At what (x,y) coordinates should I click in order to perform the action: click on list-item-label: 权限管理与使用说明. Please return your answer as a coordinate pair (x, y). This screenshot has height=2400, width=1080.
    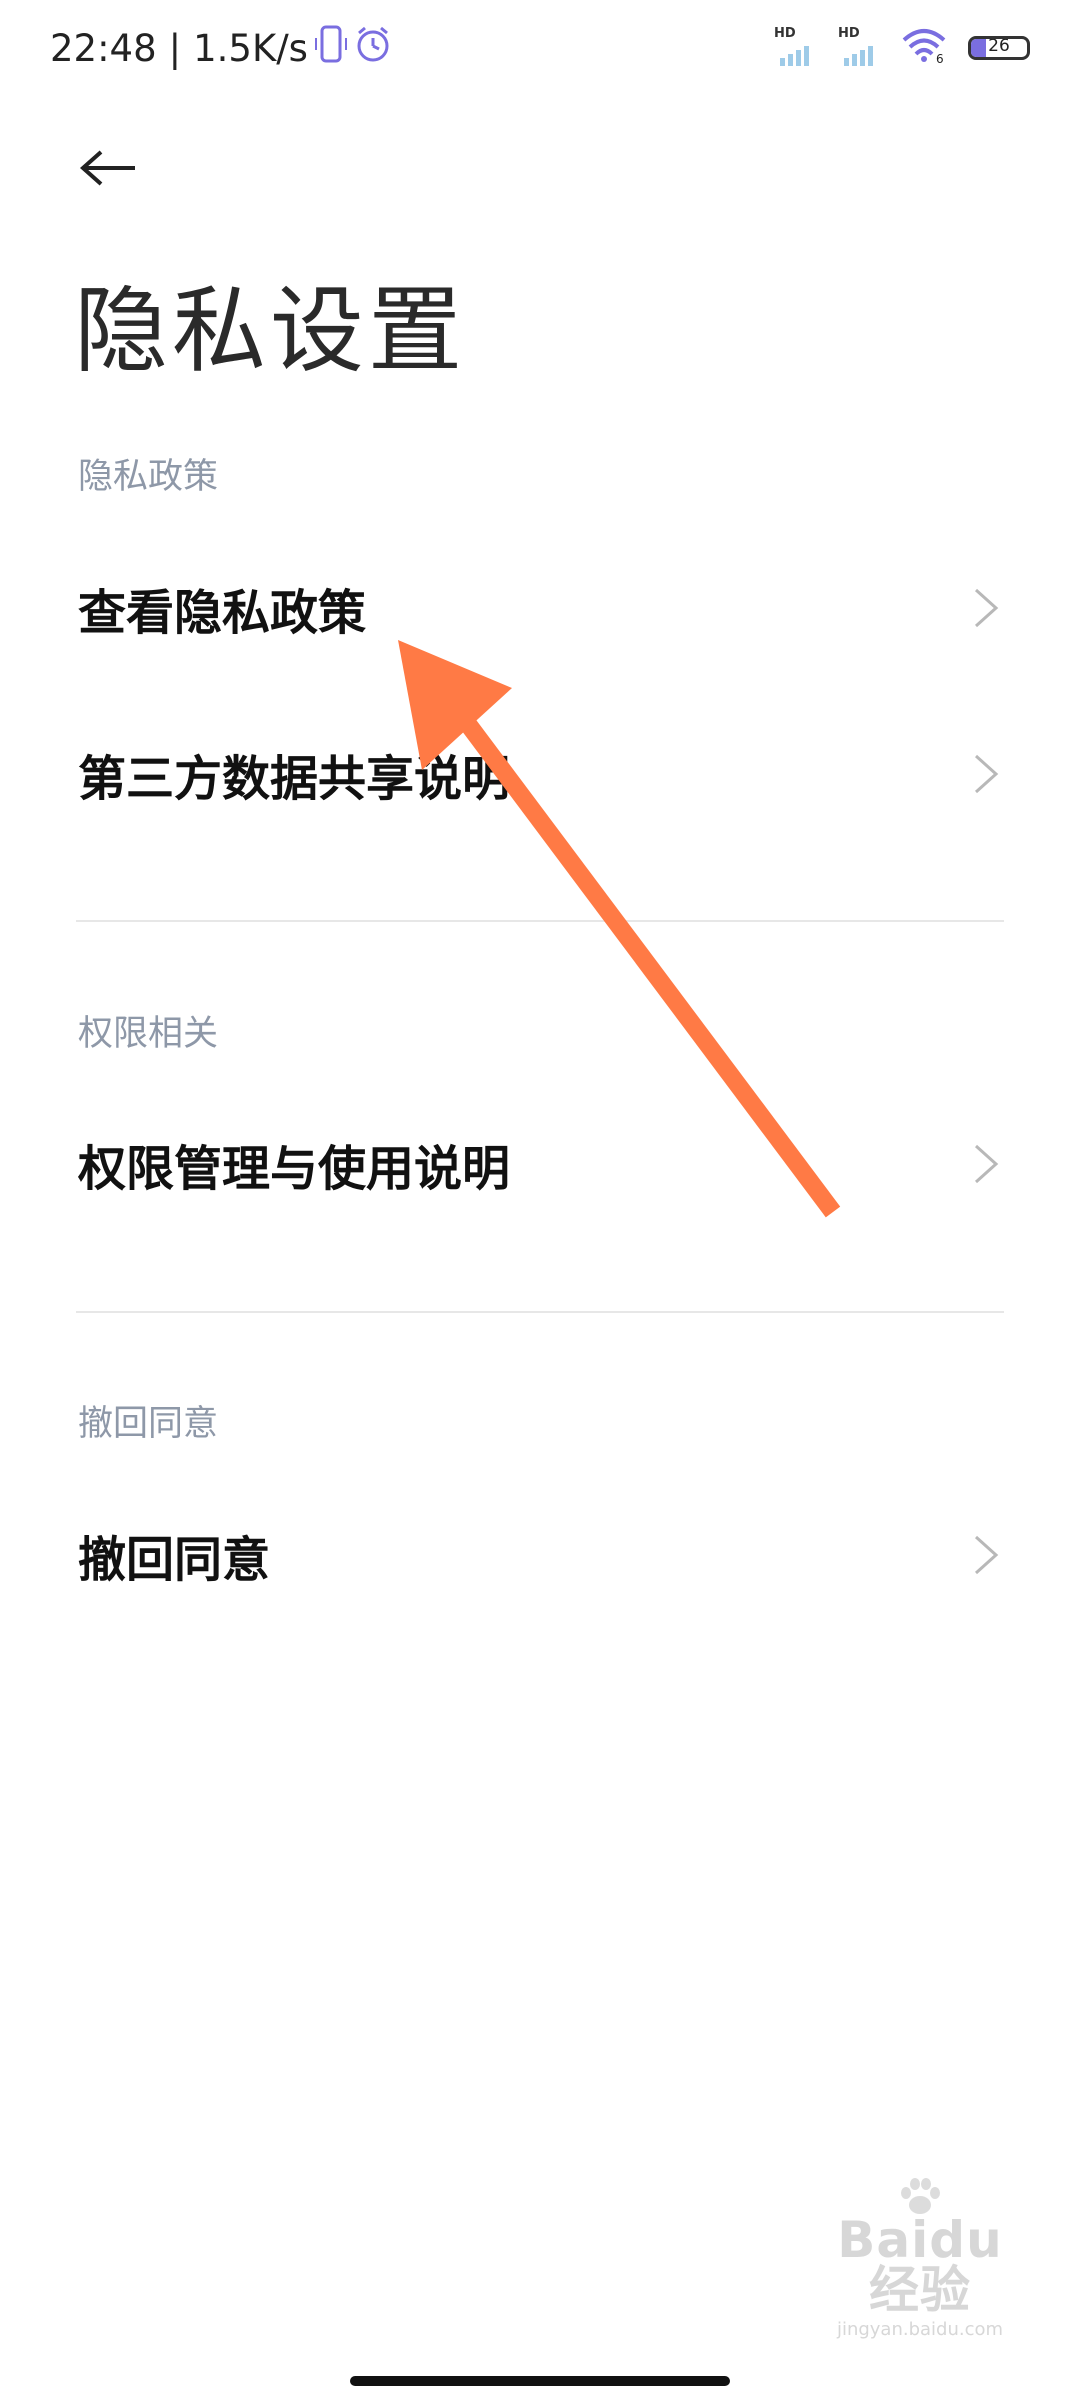
    Looking at the image, I should click on (294, 1169).